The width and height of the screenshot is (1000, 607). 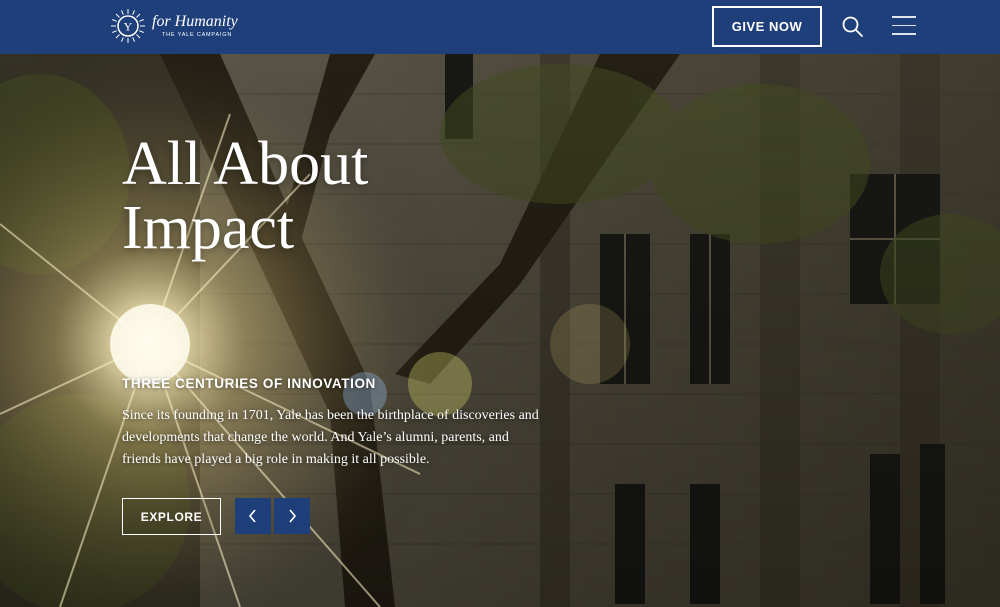 I want to click on explore-button: EXPLORE, so click(x=171, y=516).